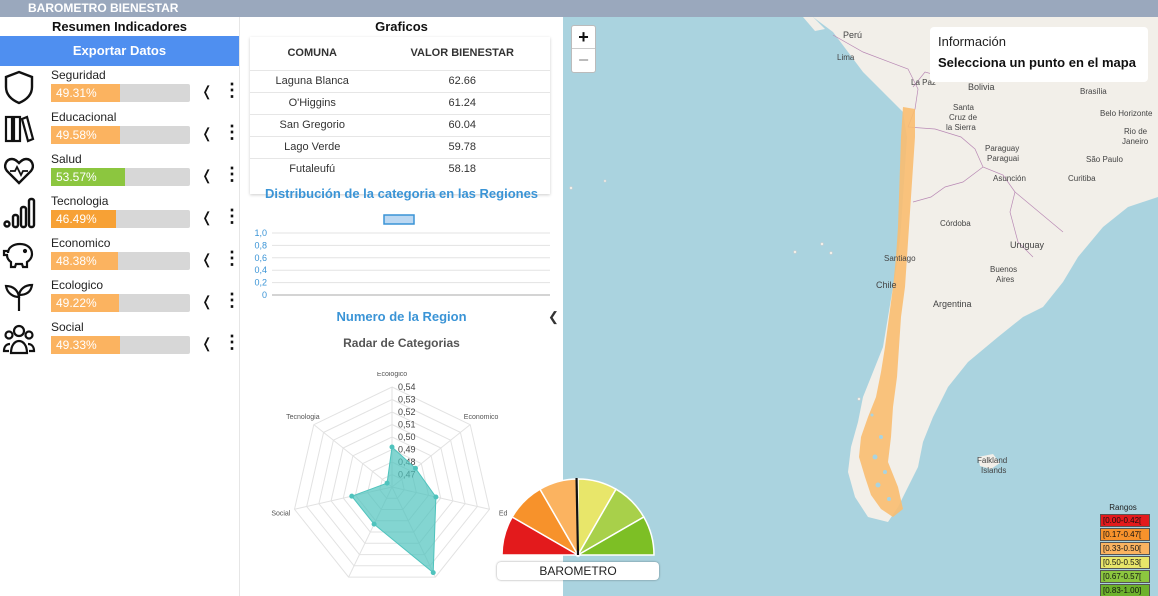 The image size is (1158, 596). Describe the element at coordinates (583, 37) in the screenshot. I see `zoom-in-button: +` at that location.